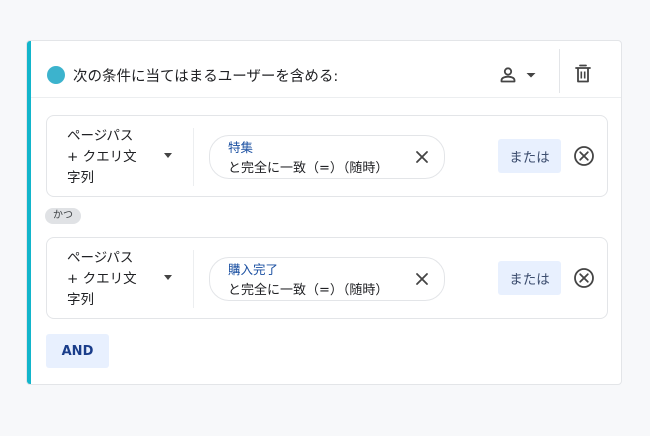 The width and height of the screenshot is (650, 436). I want to click on and-connector-chip: かつ, so click(63, 216).